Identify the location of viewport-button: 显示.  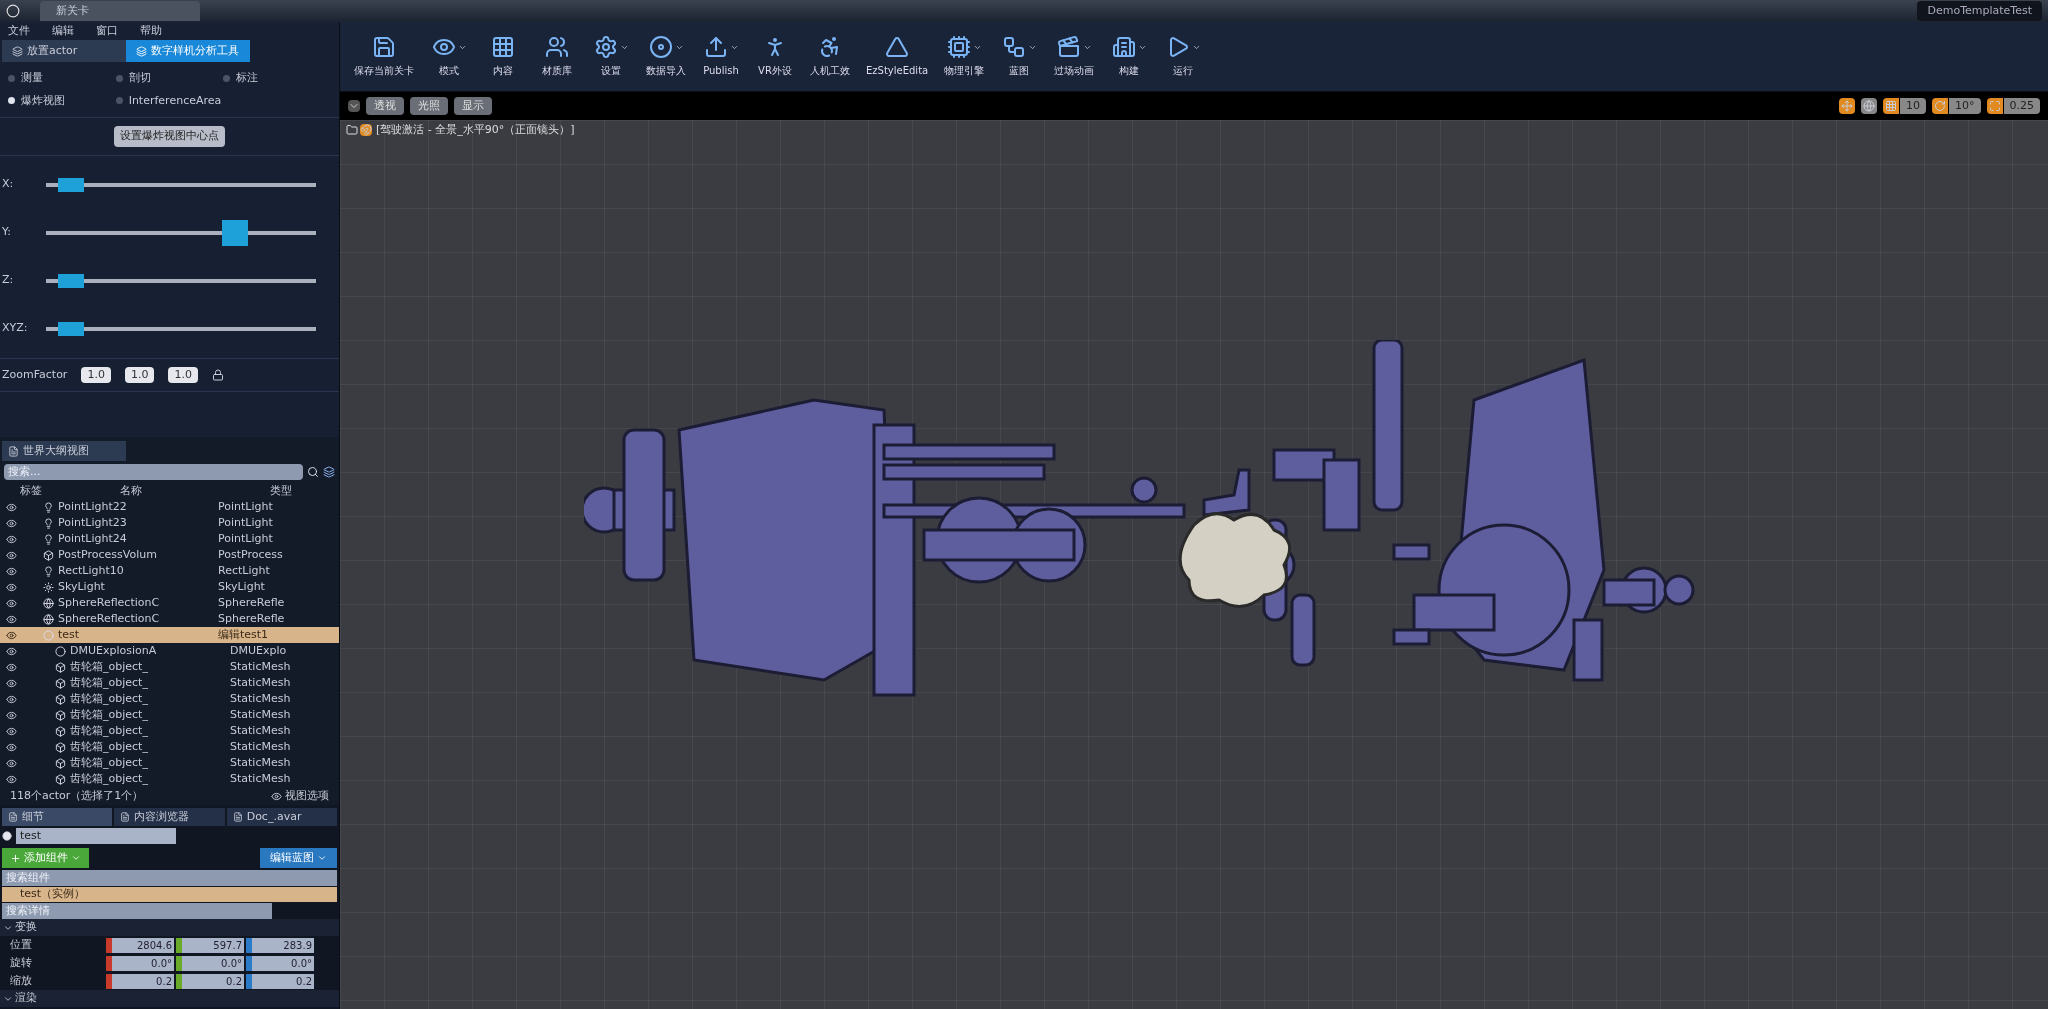
(473, 106).